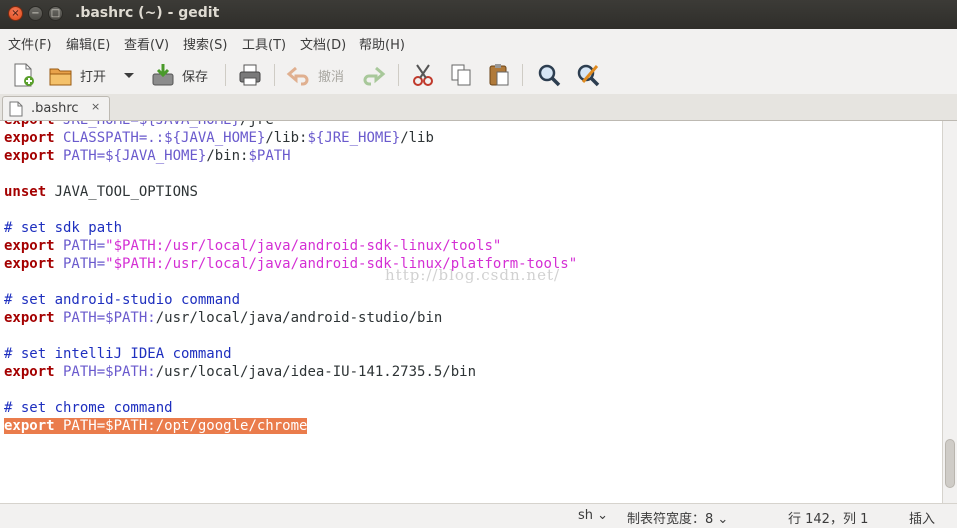 This screenshot has width=957, height=528. What do you see at coordinates (269, 156) in the screenshot?
I see `code-token: $PATH` at bounding box center [269, 156].